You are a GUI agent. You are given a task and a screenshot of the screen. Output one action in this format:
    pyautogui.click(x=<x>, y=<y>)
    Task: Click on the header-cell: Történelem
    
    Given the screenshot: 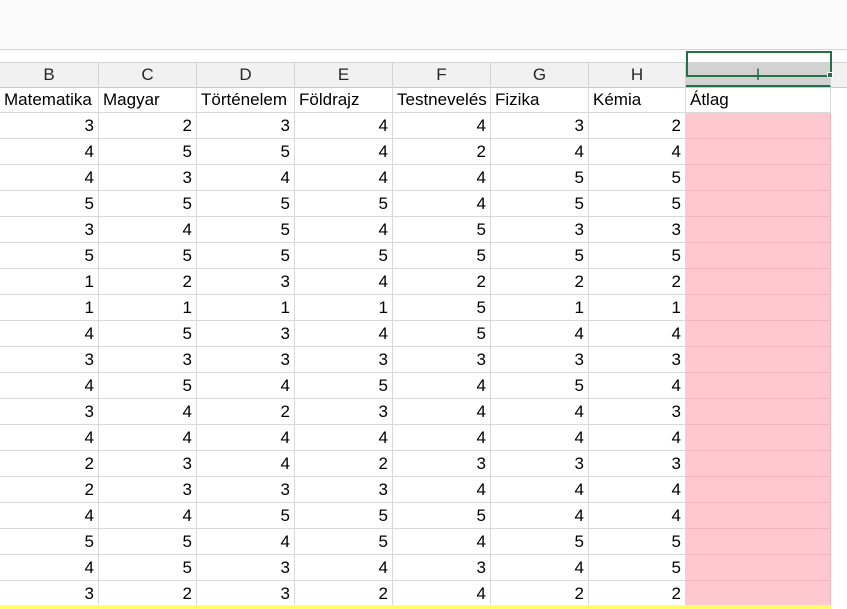 What is the action you would take?
    pyautogui.click(x=246, y=100)
    